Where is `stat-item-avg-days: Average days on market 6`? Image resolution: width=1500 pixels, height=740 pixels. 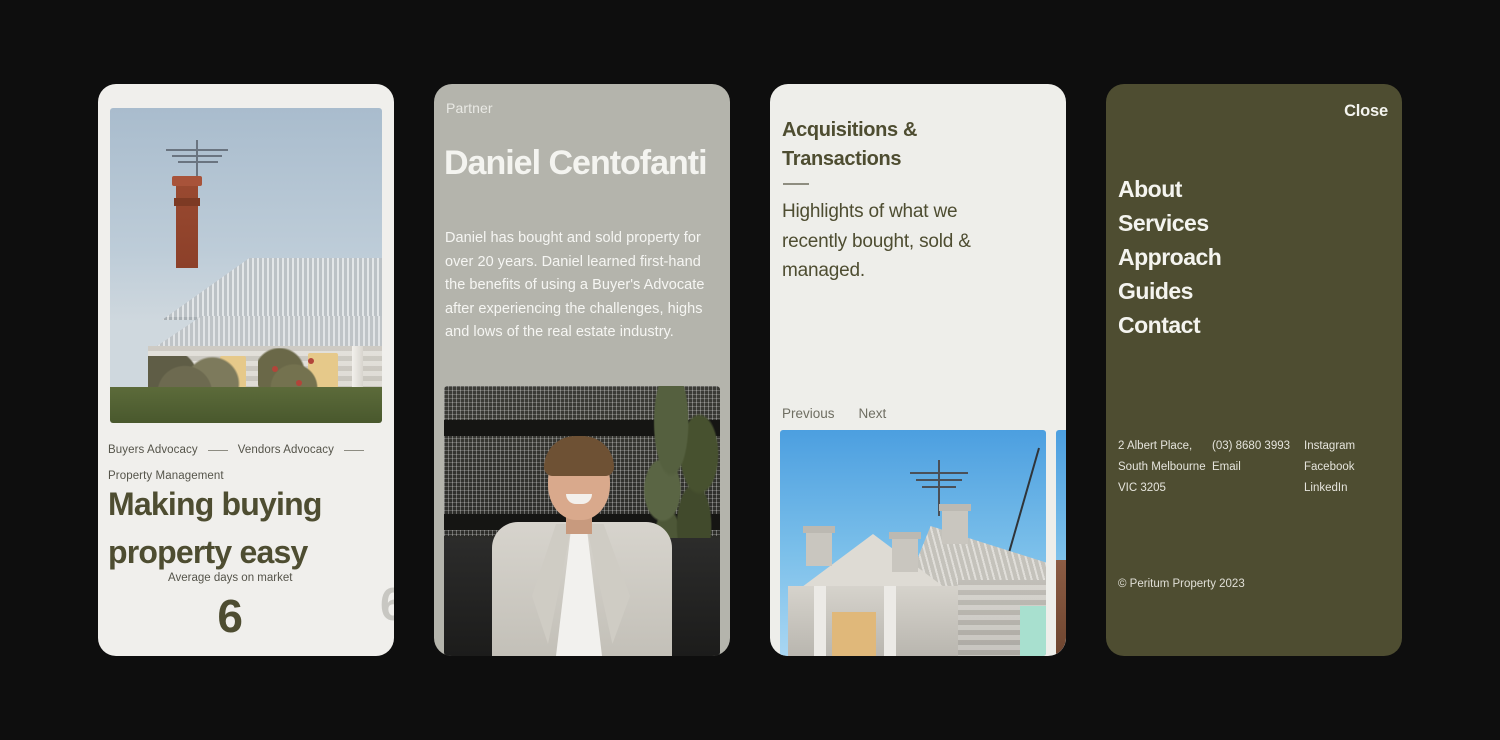
stat-item-avg-days: Average days on market 6 is located at coordinates (230, 607).